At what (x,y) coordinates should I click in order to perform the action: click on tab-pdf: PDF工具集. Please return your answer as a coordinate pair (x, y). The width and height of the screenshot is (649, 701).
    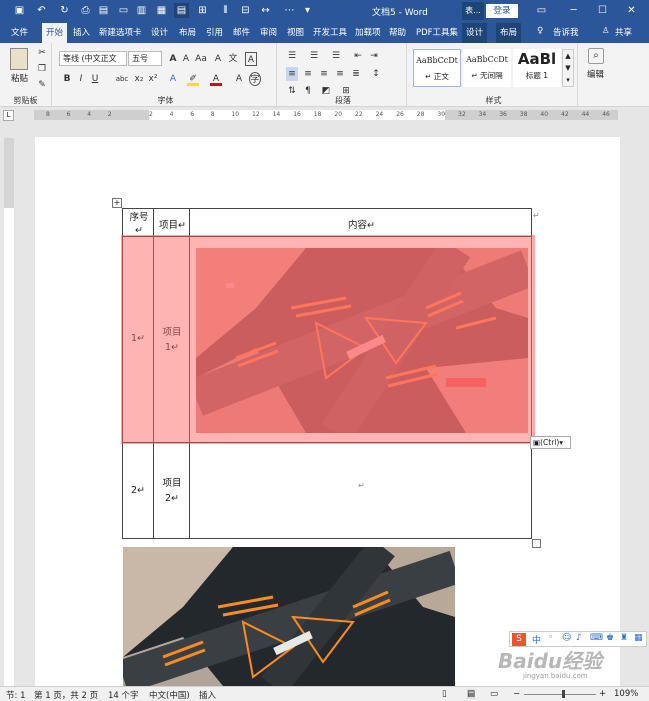
    Looking at the image, I should click on (437, 32).